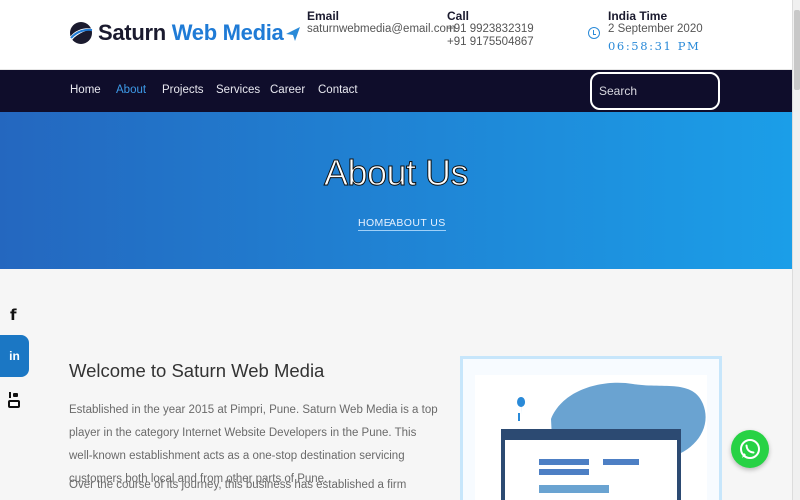 This screenshot has height=500, width=800. Describe the element at coordinates (381, 29) in the screenshot. I see `email-value: saturnwebmedia@email.com` at that location.